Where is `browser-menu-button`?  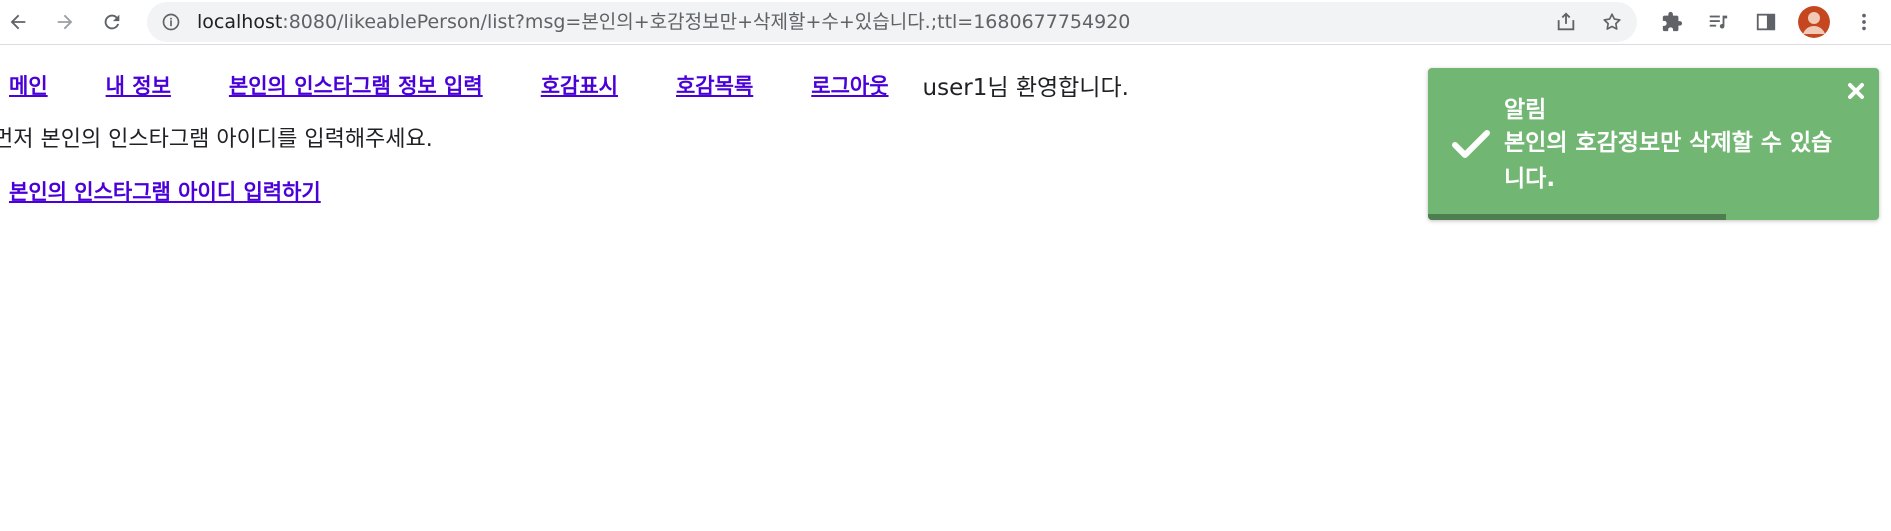 browser-menu-button is located at coordinates (1864, 22).